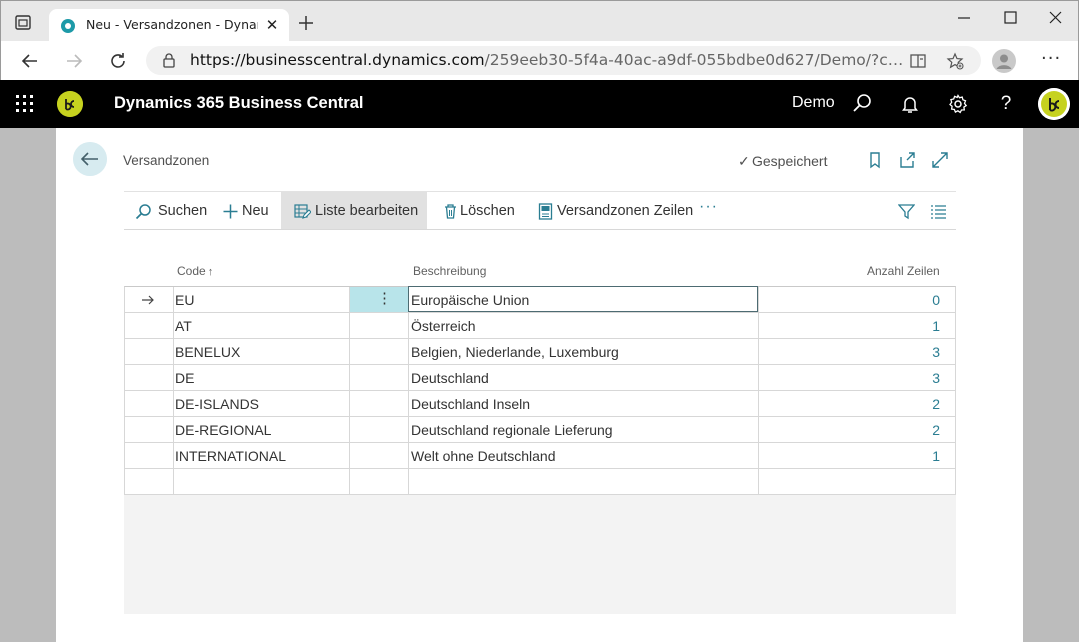  Describe the element at coordinates (612, 210) in the screenshot. I see `zone-lines-button: Versandzonen Zeilen` at that location.